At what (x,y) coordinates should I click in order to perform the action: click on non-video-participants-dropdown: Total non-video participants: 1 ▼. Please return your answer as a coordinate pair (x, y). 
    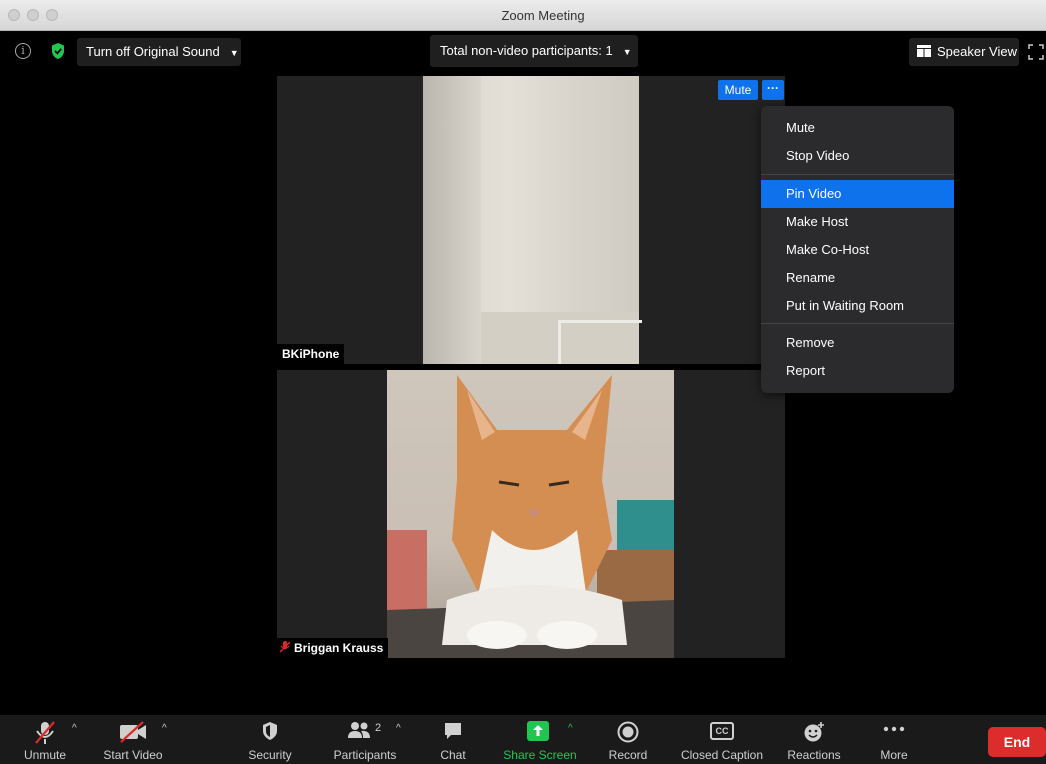
    Looking at the image, I should click on (534, 51).